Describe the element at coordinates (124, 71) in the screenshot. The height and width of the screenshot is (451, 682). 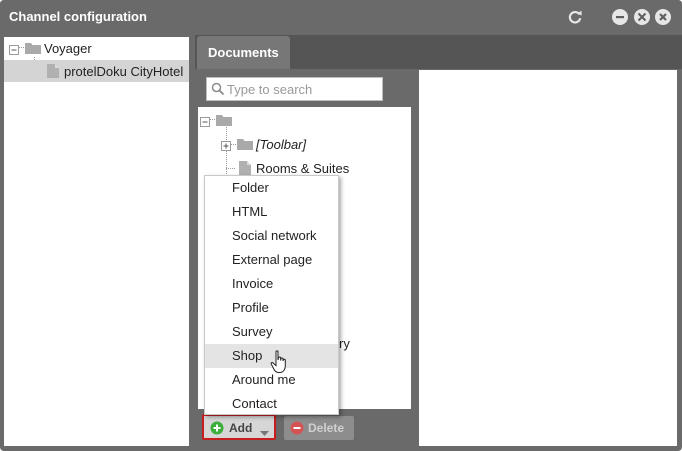
I see `tree-item-label: protelDoku CityHotel` at that location.